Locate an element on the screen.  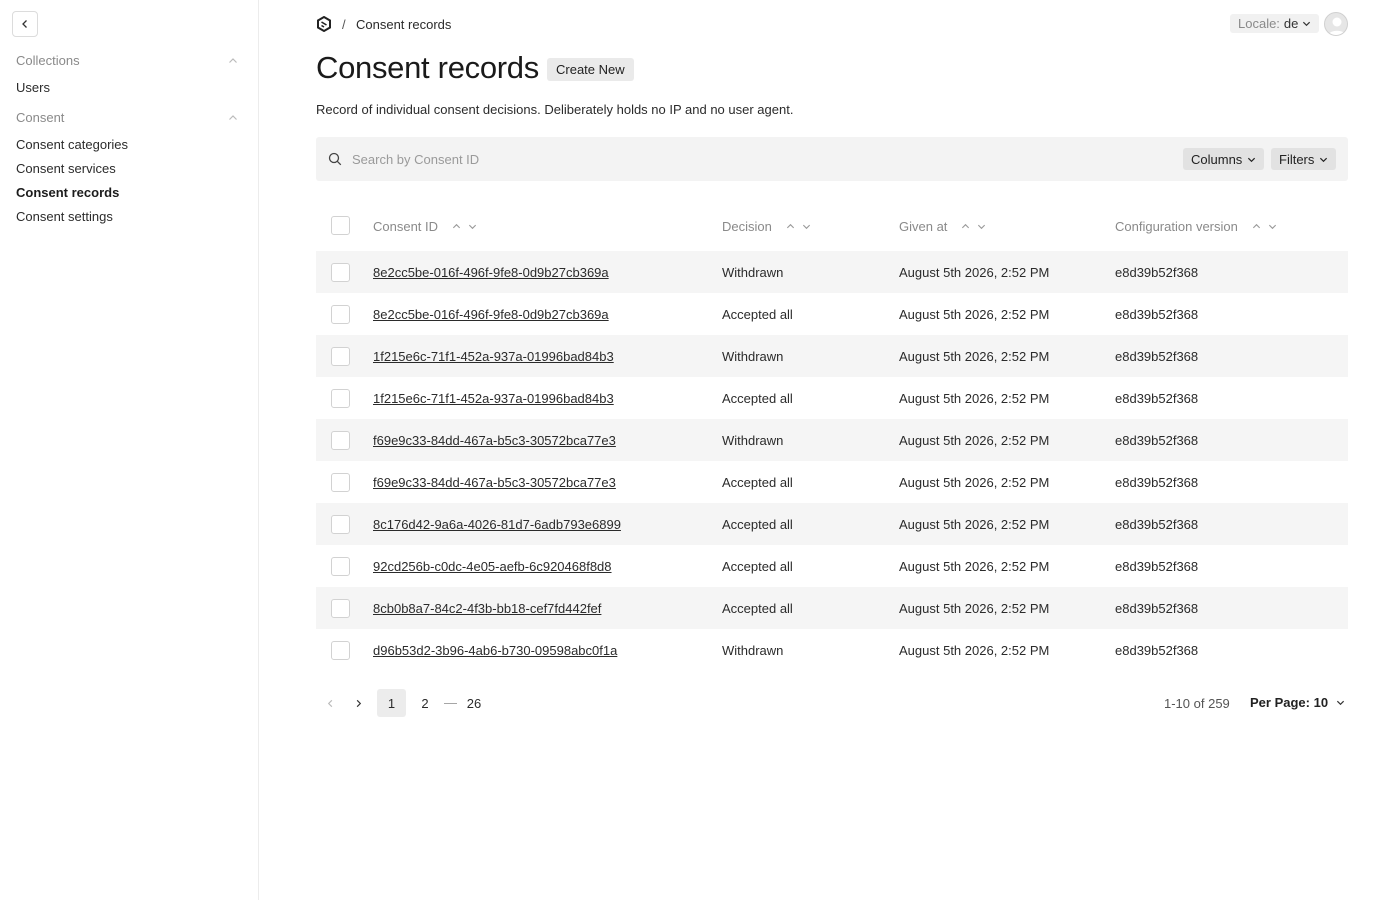
column-header-label: Given at is located at coordinates (923, 226).